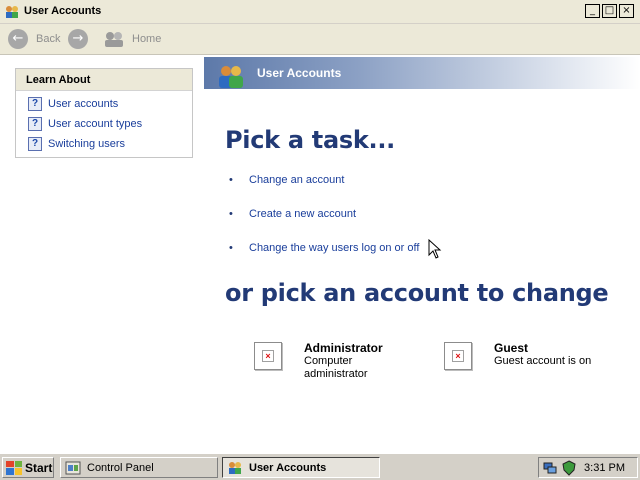  I want to click on window-controls: _ □ ×, so click(609, 11).